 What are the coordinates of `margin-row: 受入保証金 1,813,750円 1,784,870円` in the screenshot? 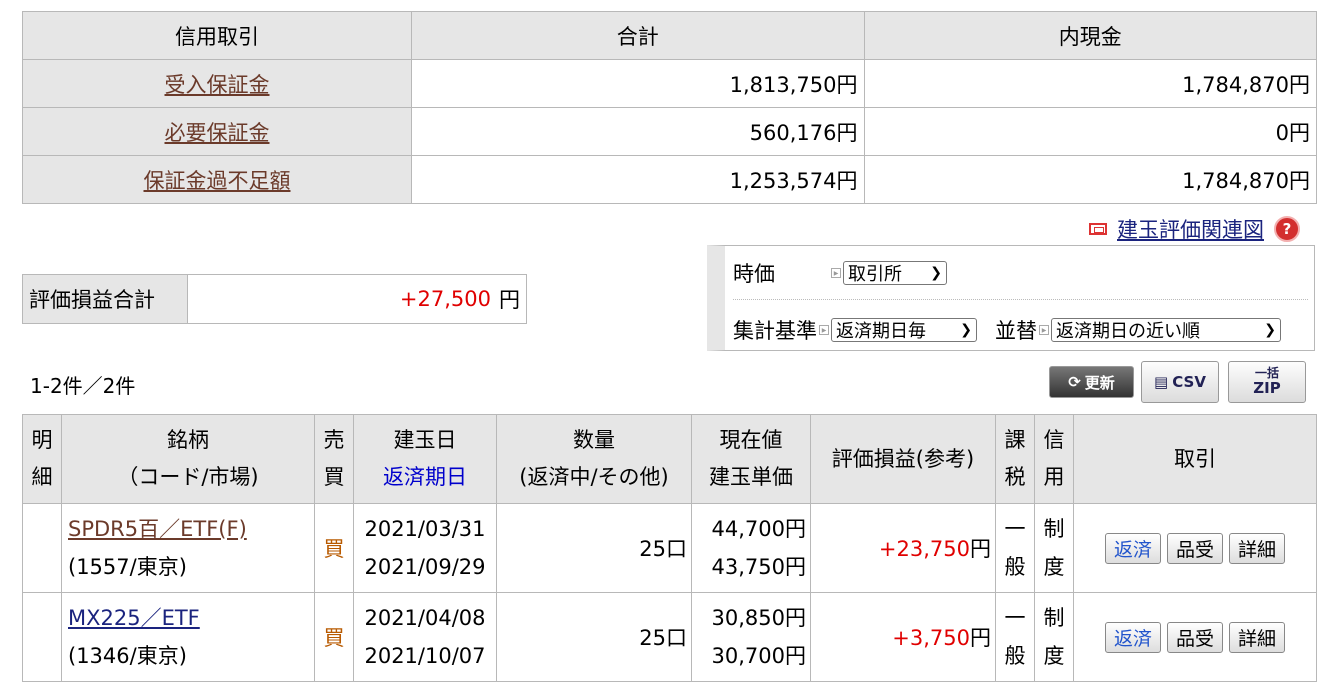 It's located at (669, 83).